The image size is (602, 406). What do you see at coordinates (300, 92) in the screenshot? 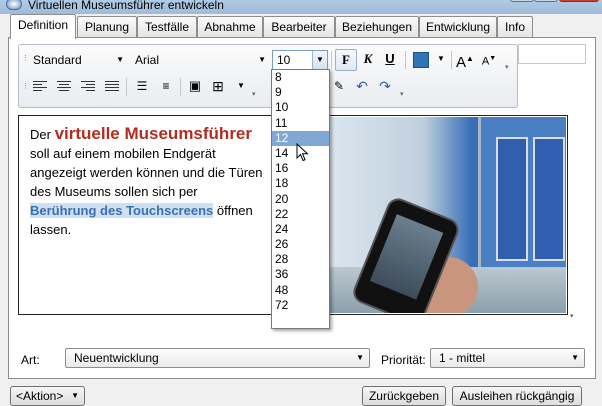
I see `font-size-option: 9` at bounding box center [300, 92].